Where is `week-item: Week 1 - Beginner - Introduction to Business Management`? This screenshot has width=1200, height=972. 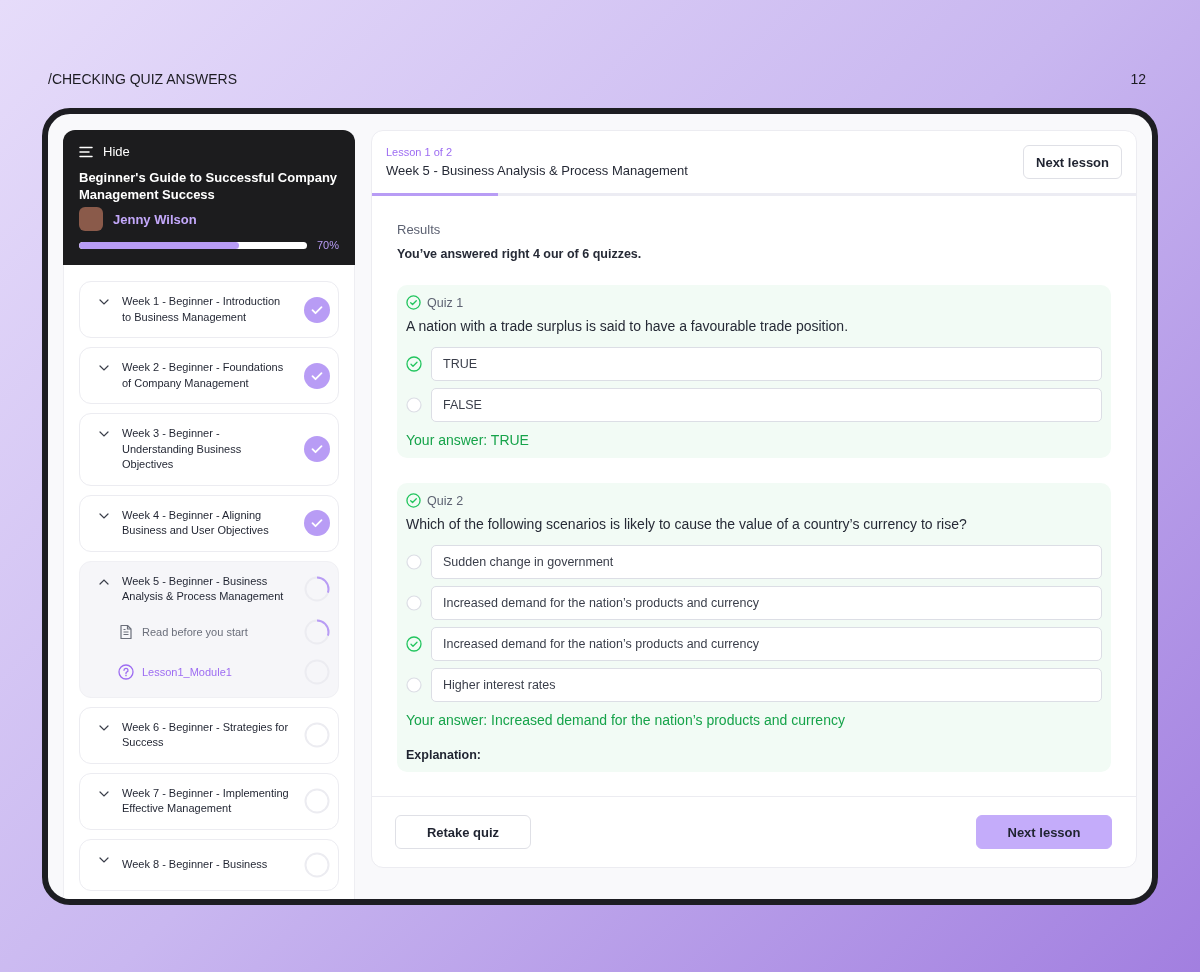 week-item: Week 1 - Beginner - Introduction to Business Management is located at coordinates (209, 309).